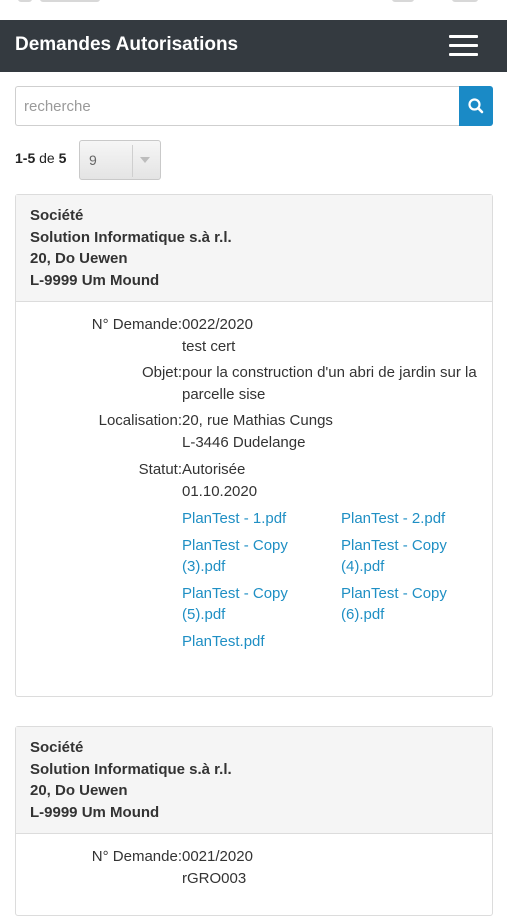 This screenshot has height=916, width=507. I want to click on page-size-select: 9, so click(120, 160).